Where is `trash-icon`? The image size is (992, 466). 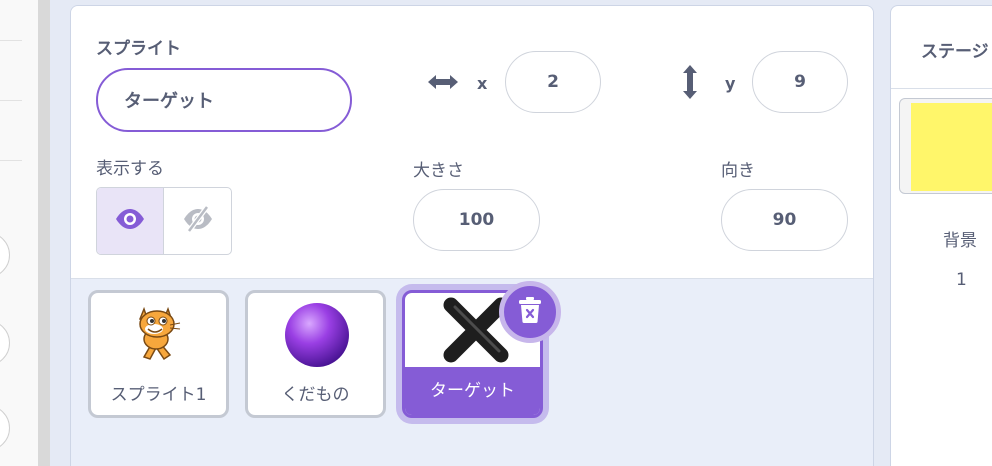
trash-icon is located at coordinates (530, 312).